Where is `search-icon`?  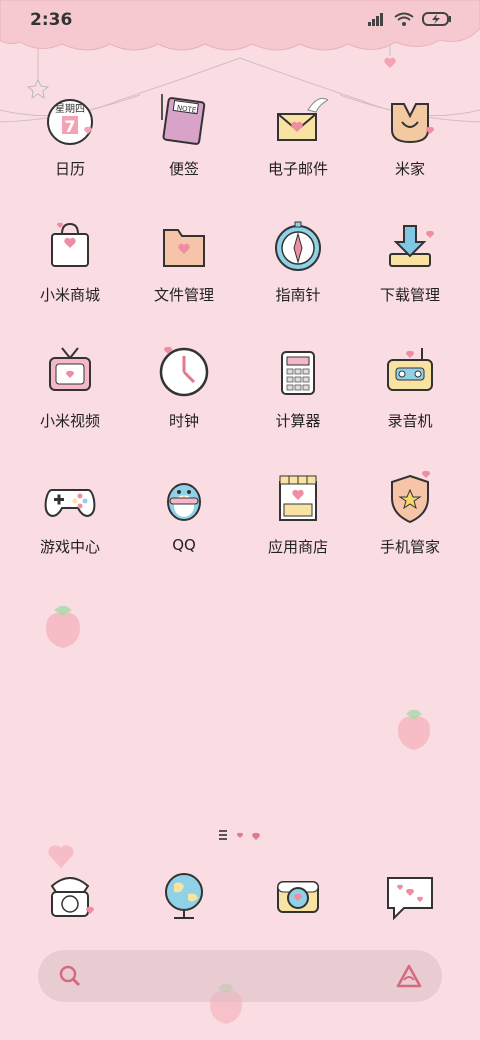
search-icon is located at coordinates (70, 976).